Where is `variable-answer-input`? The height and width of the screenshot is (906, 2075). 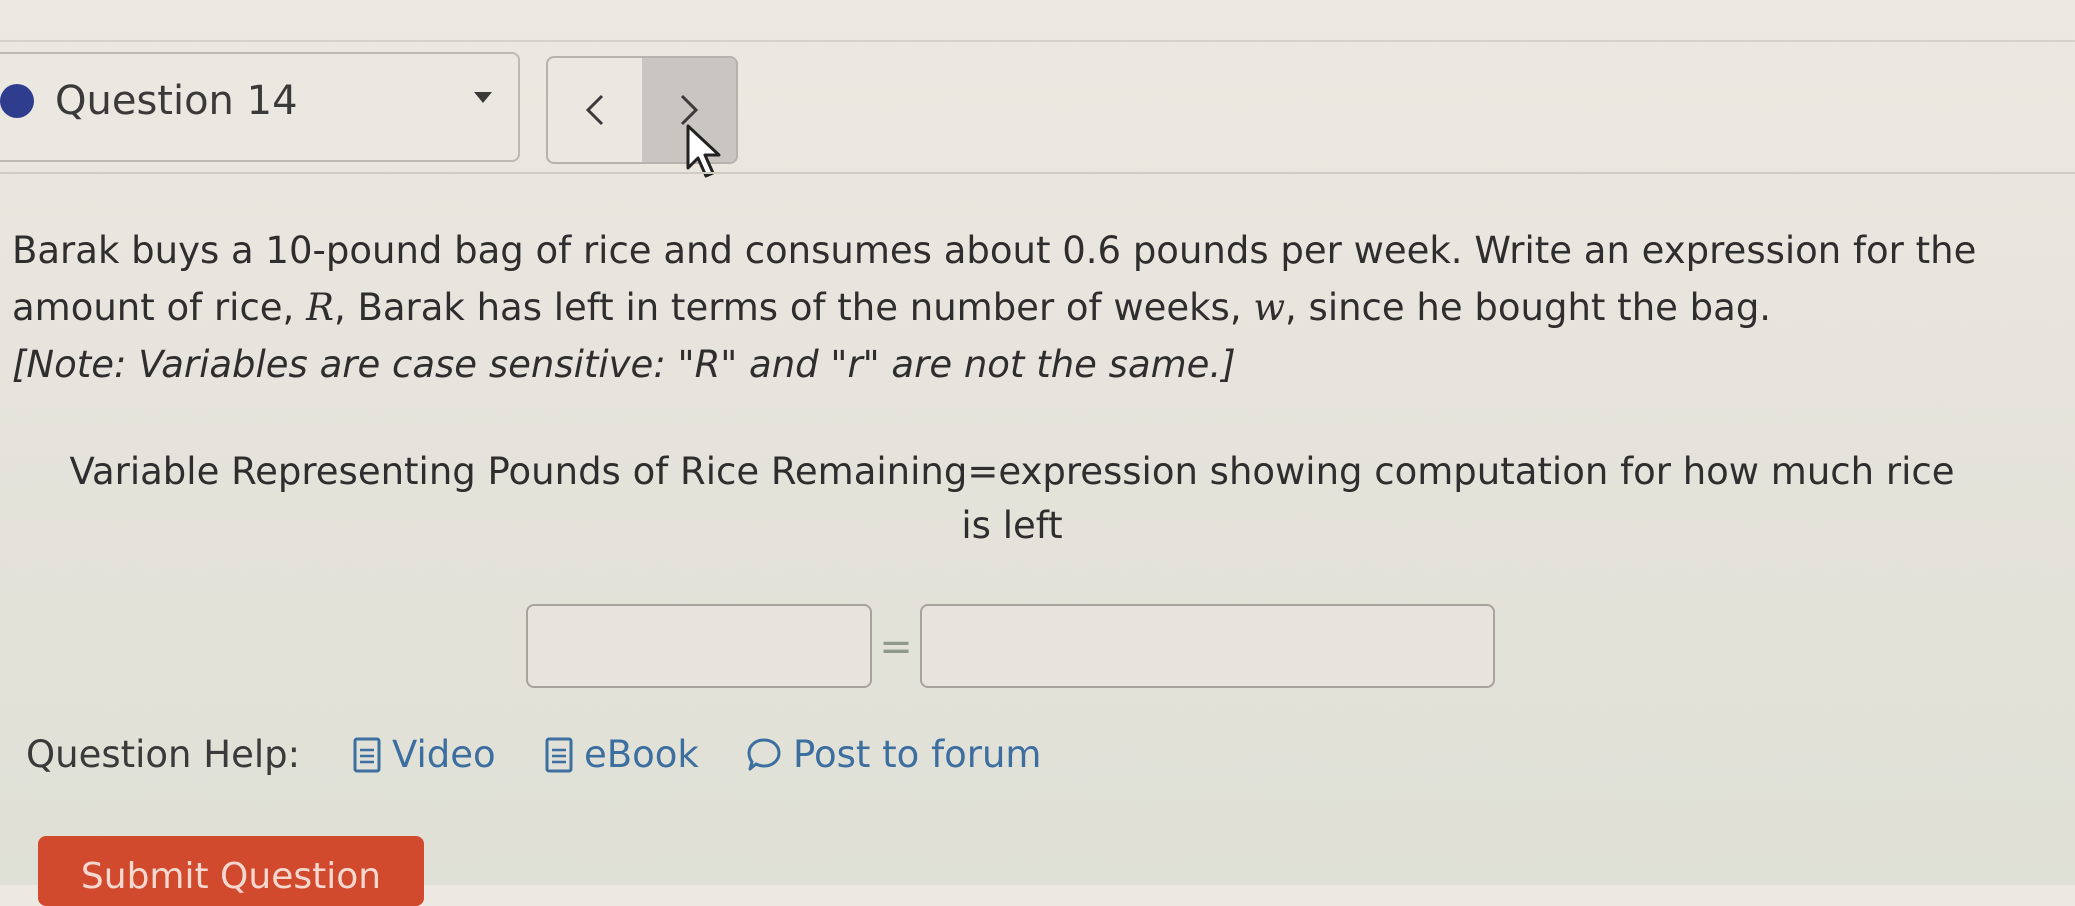 variable-answer-input is located at coordinates (699, 646).